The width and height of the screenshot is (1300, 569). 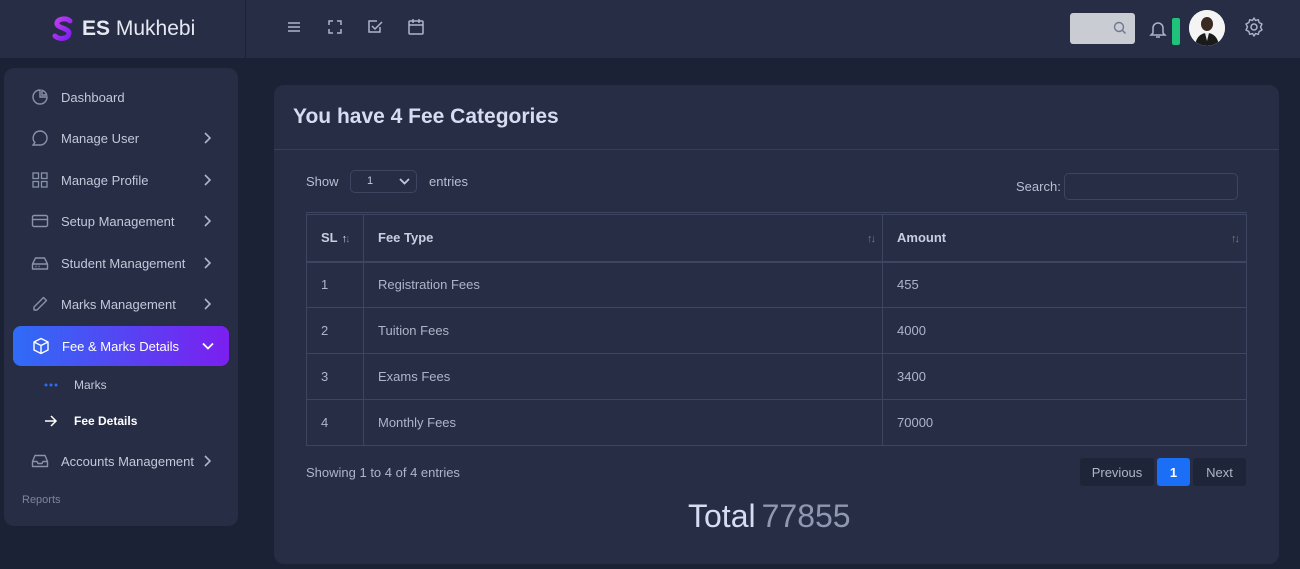 I want to click on sidebar-item-dashboard: Dashboard, so click(x=120, y=97).